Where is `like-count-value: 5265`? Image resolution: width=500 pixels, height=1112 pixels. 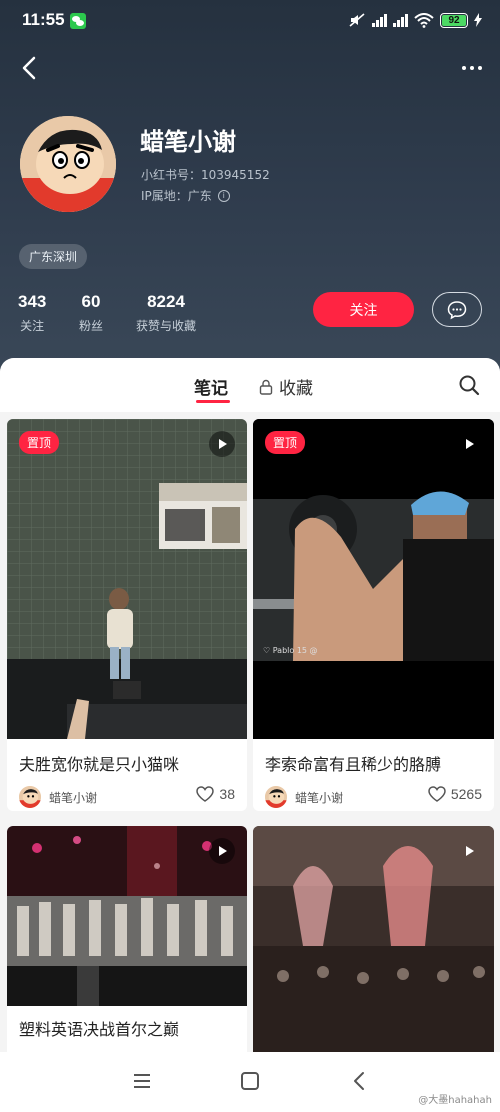 like-count-value: 5265 is located at coordinates (466, 794).